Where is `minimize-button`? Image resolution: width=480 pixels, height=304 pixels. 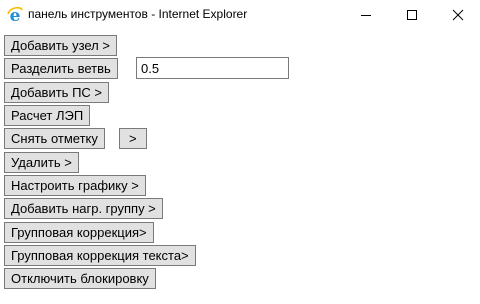 minimize-button is located at coordinates (366, 15).